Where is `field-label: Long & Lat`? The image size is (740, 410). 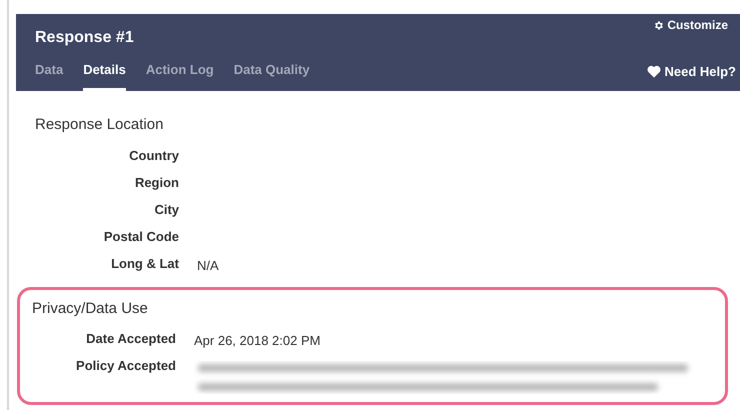 field-label: Long & Lat is located at coordinates (144, 263).